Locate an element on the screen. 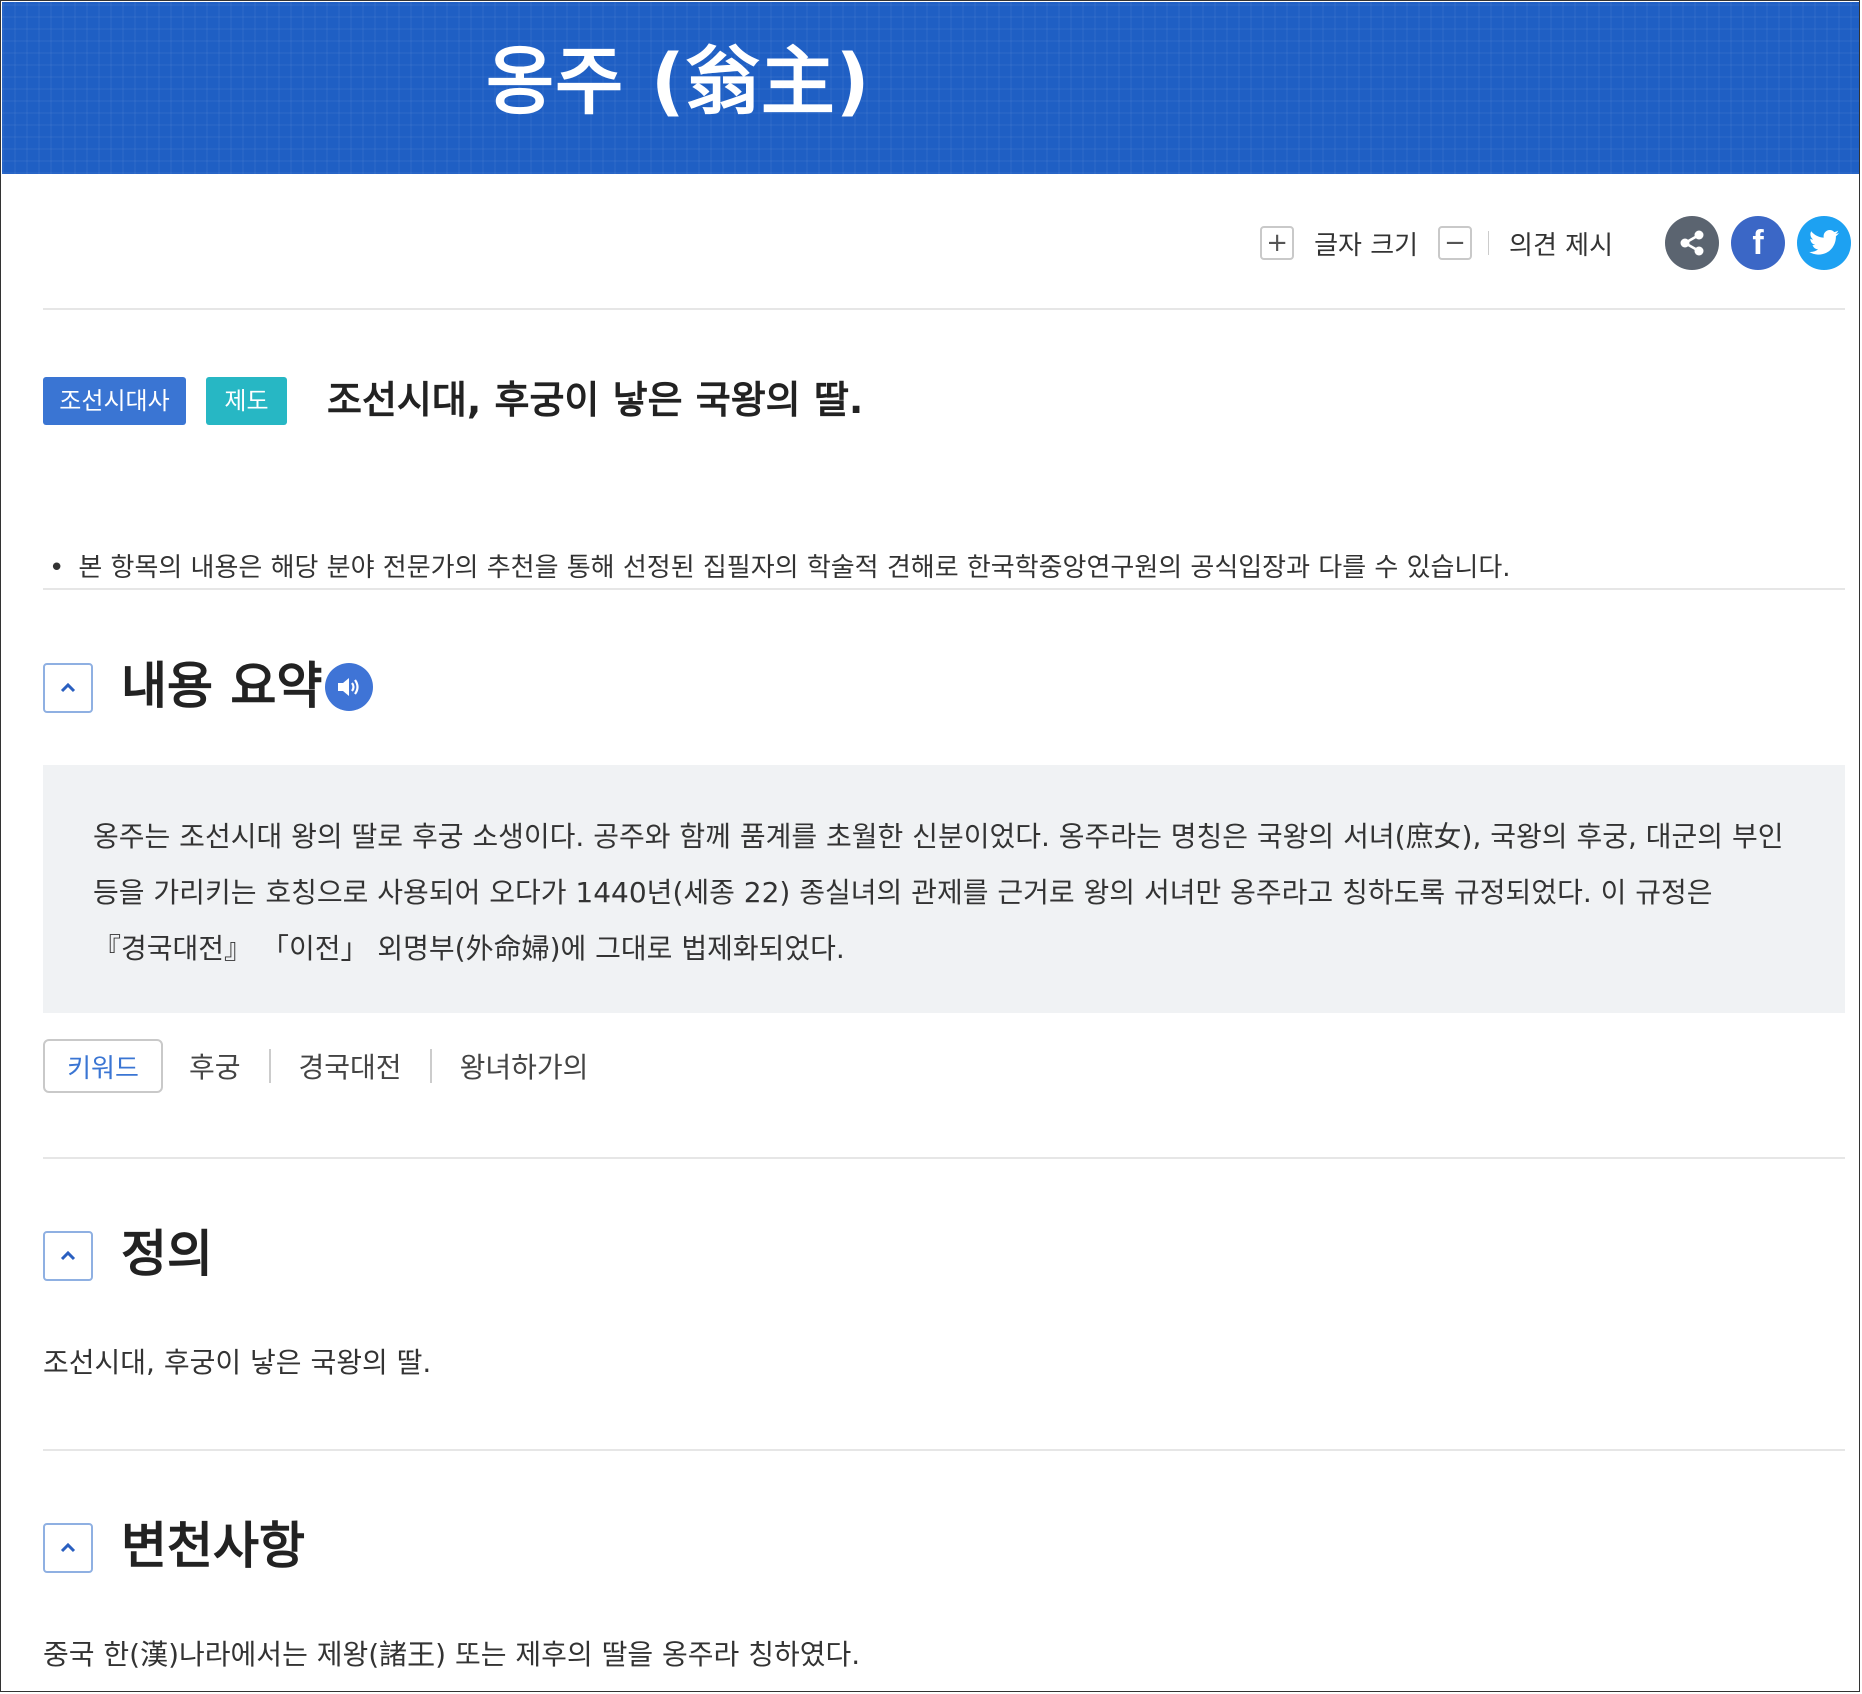 Image resolution: width=1862 pixels, height=1694 pixels. facebook-button: f is located at coordinates (1758, 243).